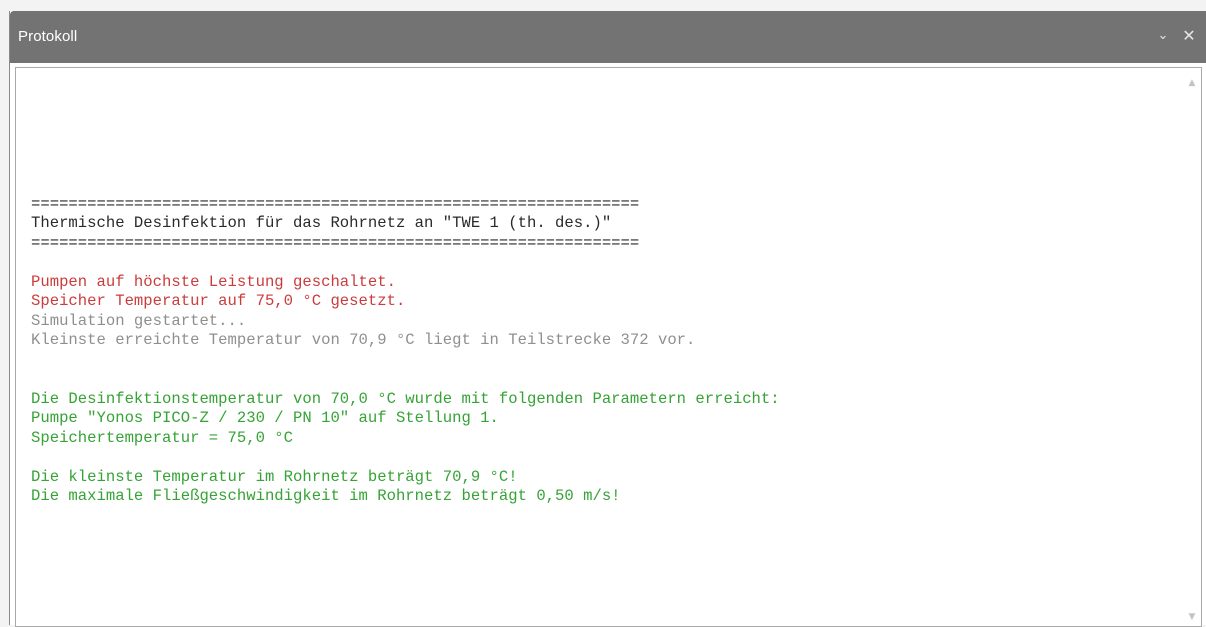 The image size is (1206, 627). What do you see at coordinates (1192, 83) in the screenshot?
I see `scroll-up-icon: ▲` at bounding box center [1192, 83].